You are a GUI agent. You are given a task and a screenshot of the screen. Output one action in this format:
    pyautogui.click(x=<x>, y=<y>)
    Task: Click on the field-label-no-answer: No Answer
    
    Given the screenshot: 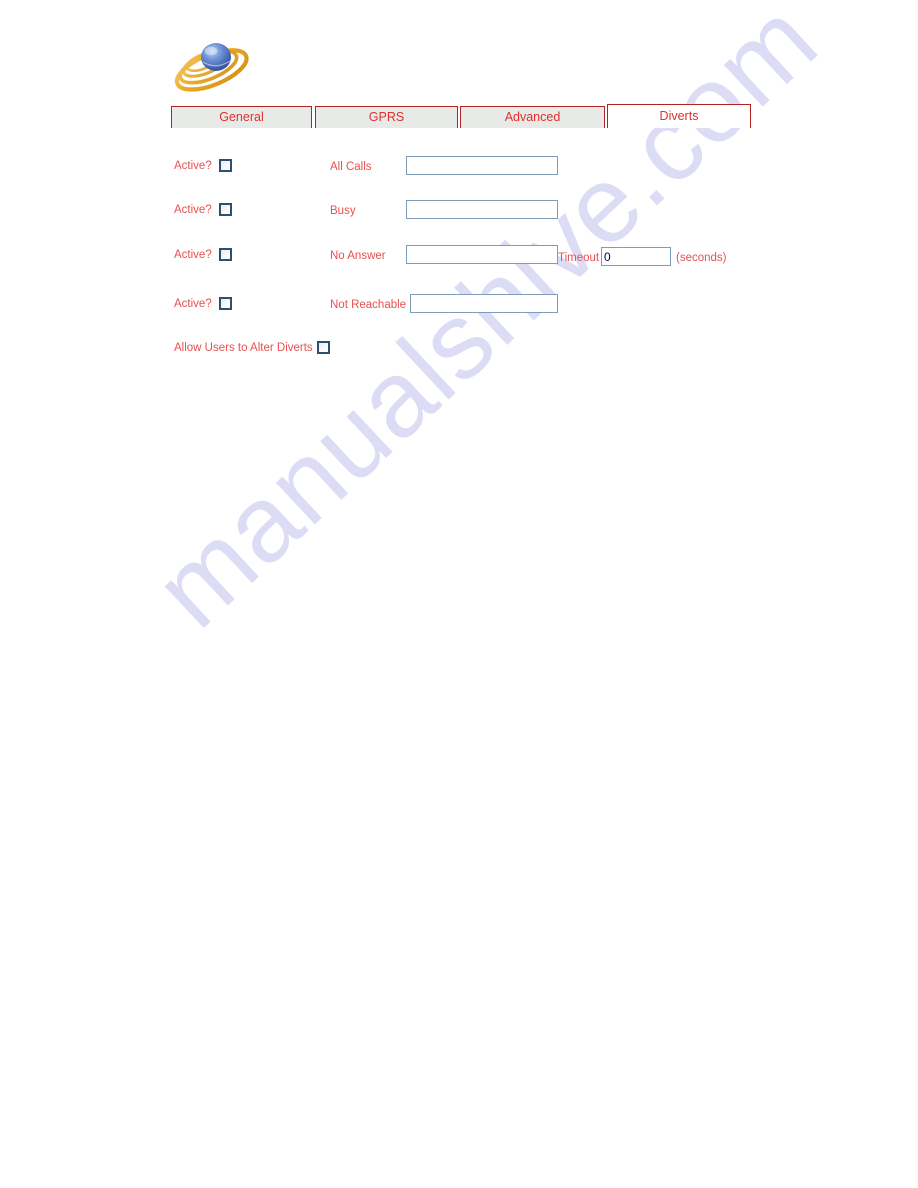 What is the action you would take?
    pyautogui.click(x=358, y=256)
    